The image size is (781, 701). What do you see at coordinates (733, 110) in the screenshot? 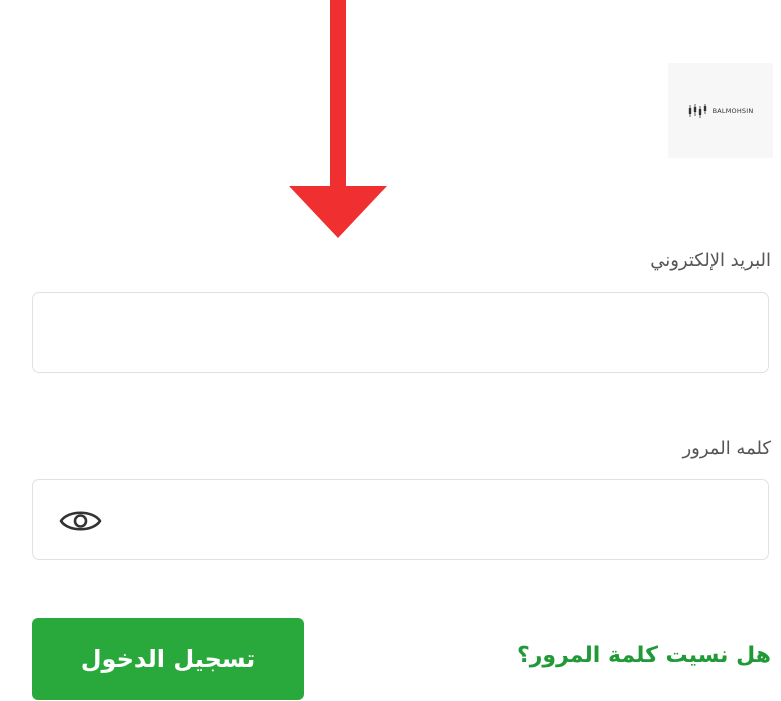
I see `logo-text: BALMOHSIN` at bounding box center [733, 110].